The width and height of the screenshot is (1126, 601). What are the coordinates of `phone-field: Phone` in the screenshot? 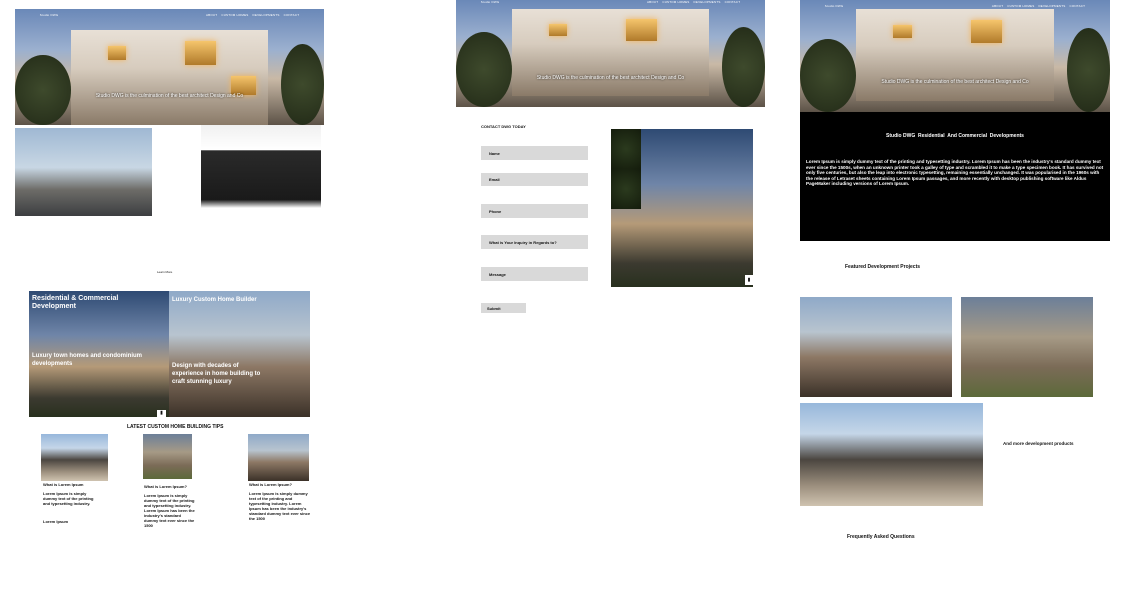 It's located at (534, 211).